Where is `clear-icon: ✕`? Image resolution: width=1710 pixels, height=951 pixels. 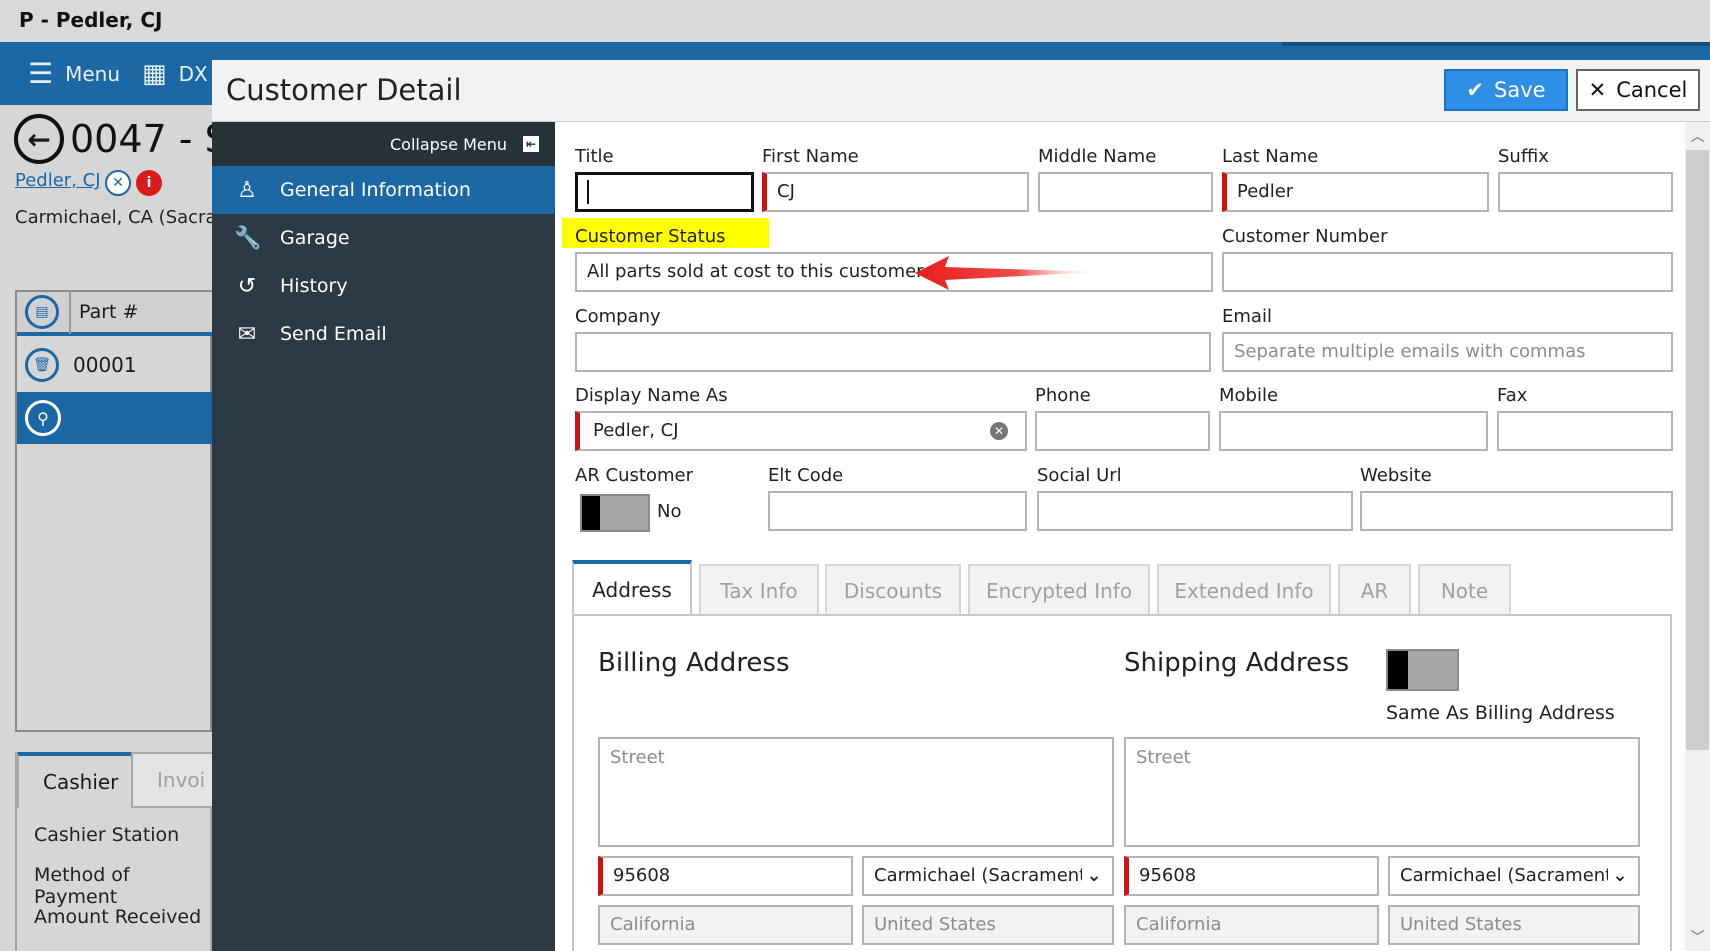
clear-icon: ✕ is located at coordinates (999, 431).